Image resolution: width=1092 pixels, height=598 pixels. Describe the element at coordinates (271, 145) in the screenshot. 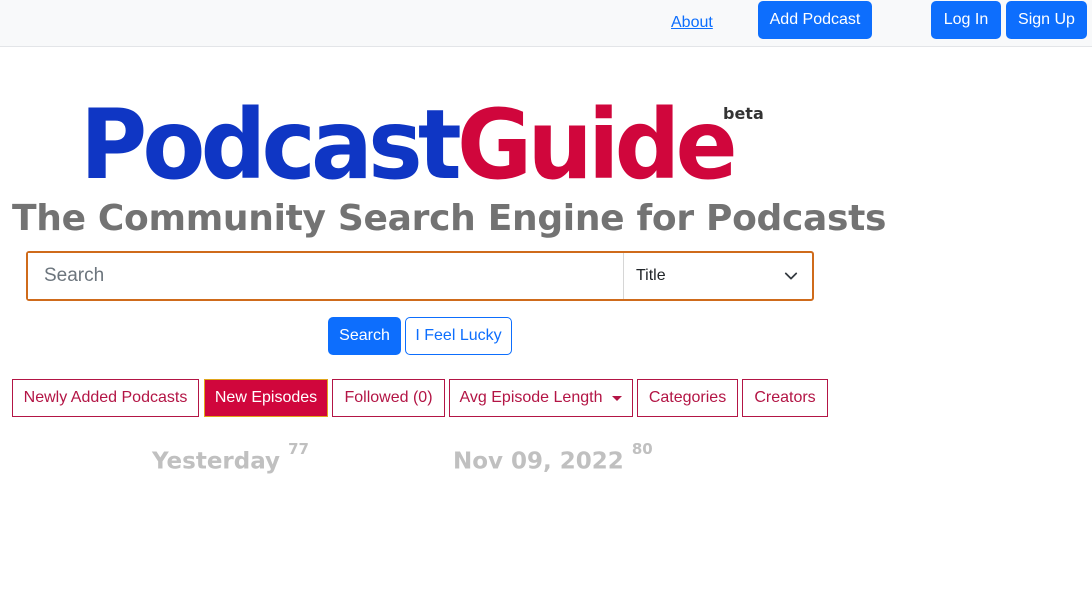

I see `logo-podcast-text: Podcast` at that location.